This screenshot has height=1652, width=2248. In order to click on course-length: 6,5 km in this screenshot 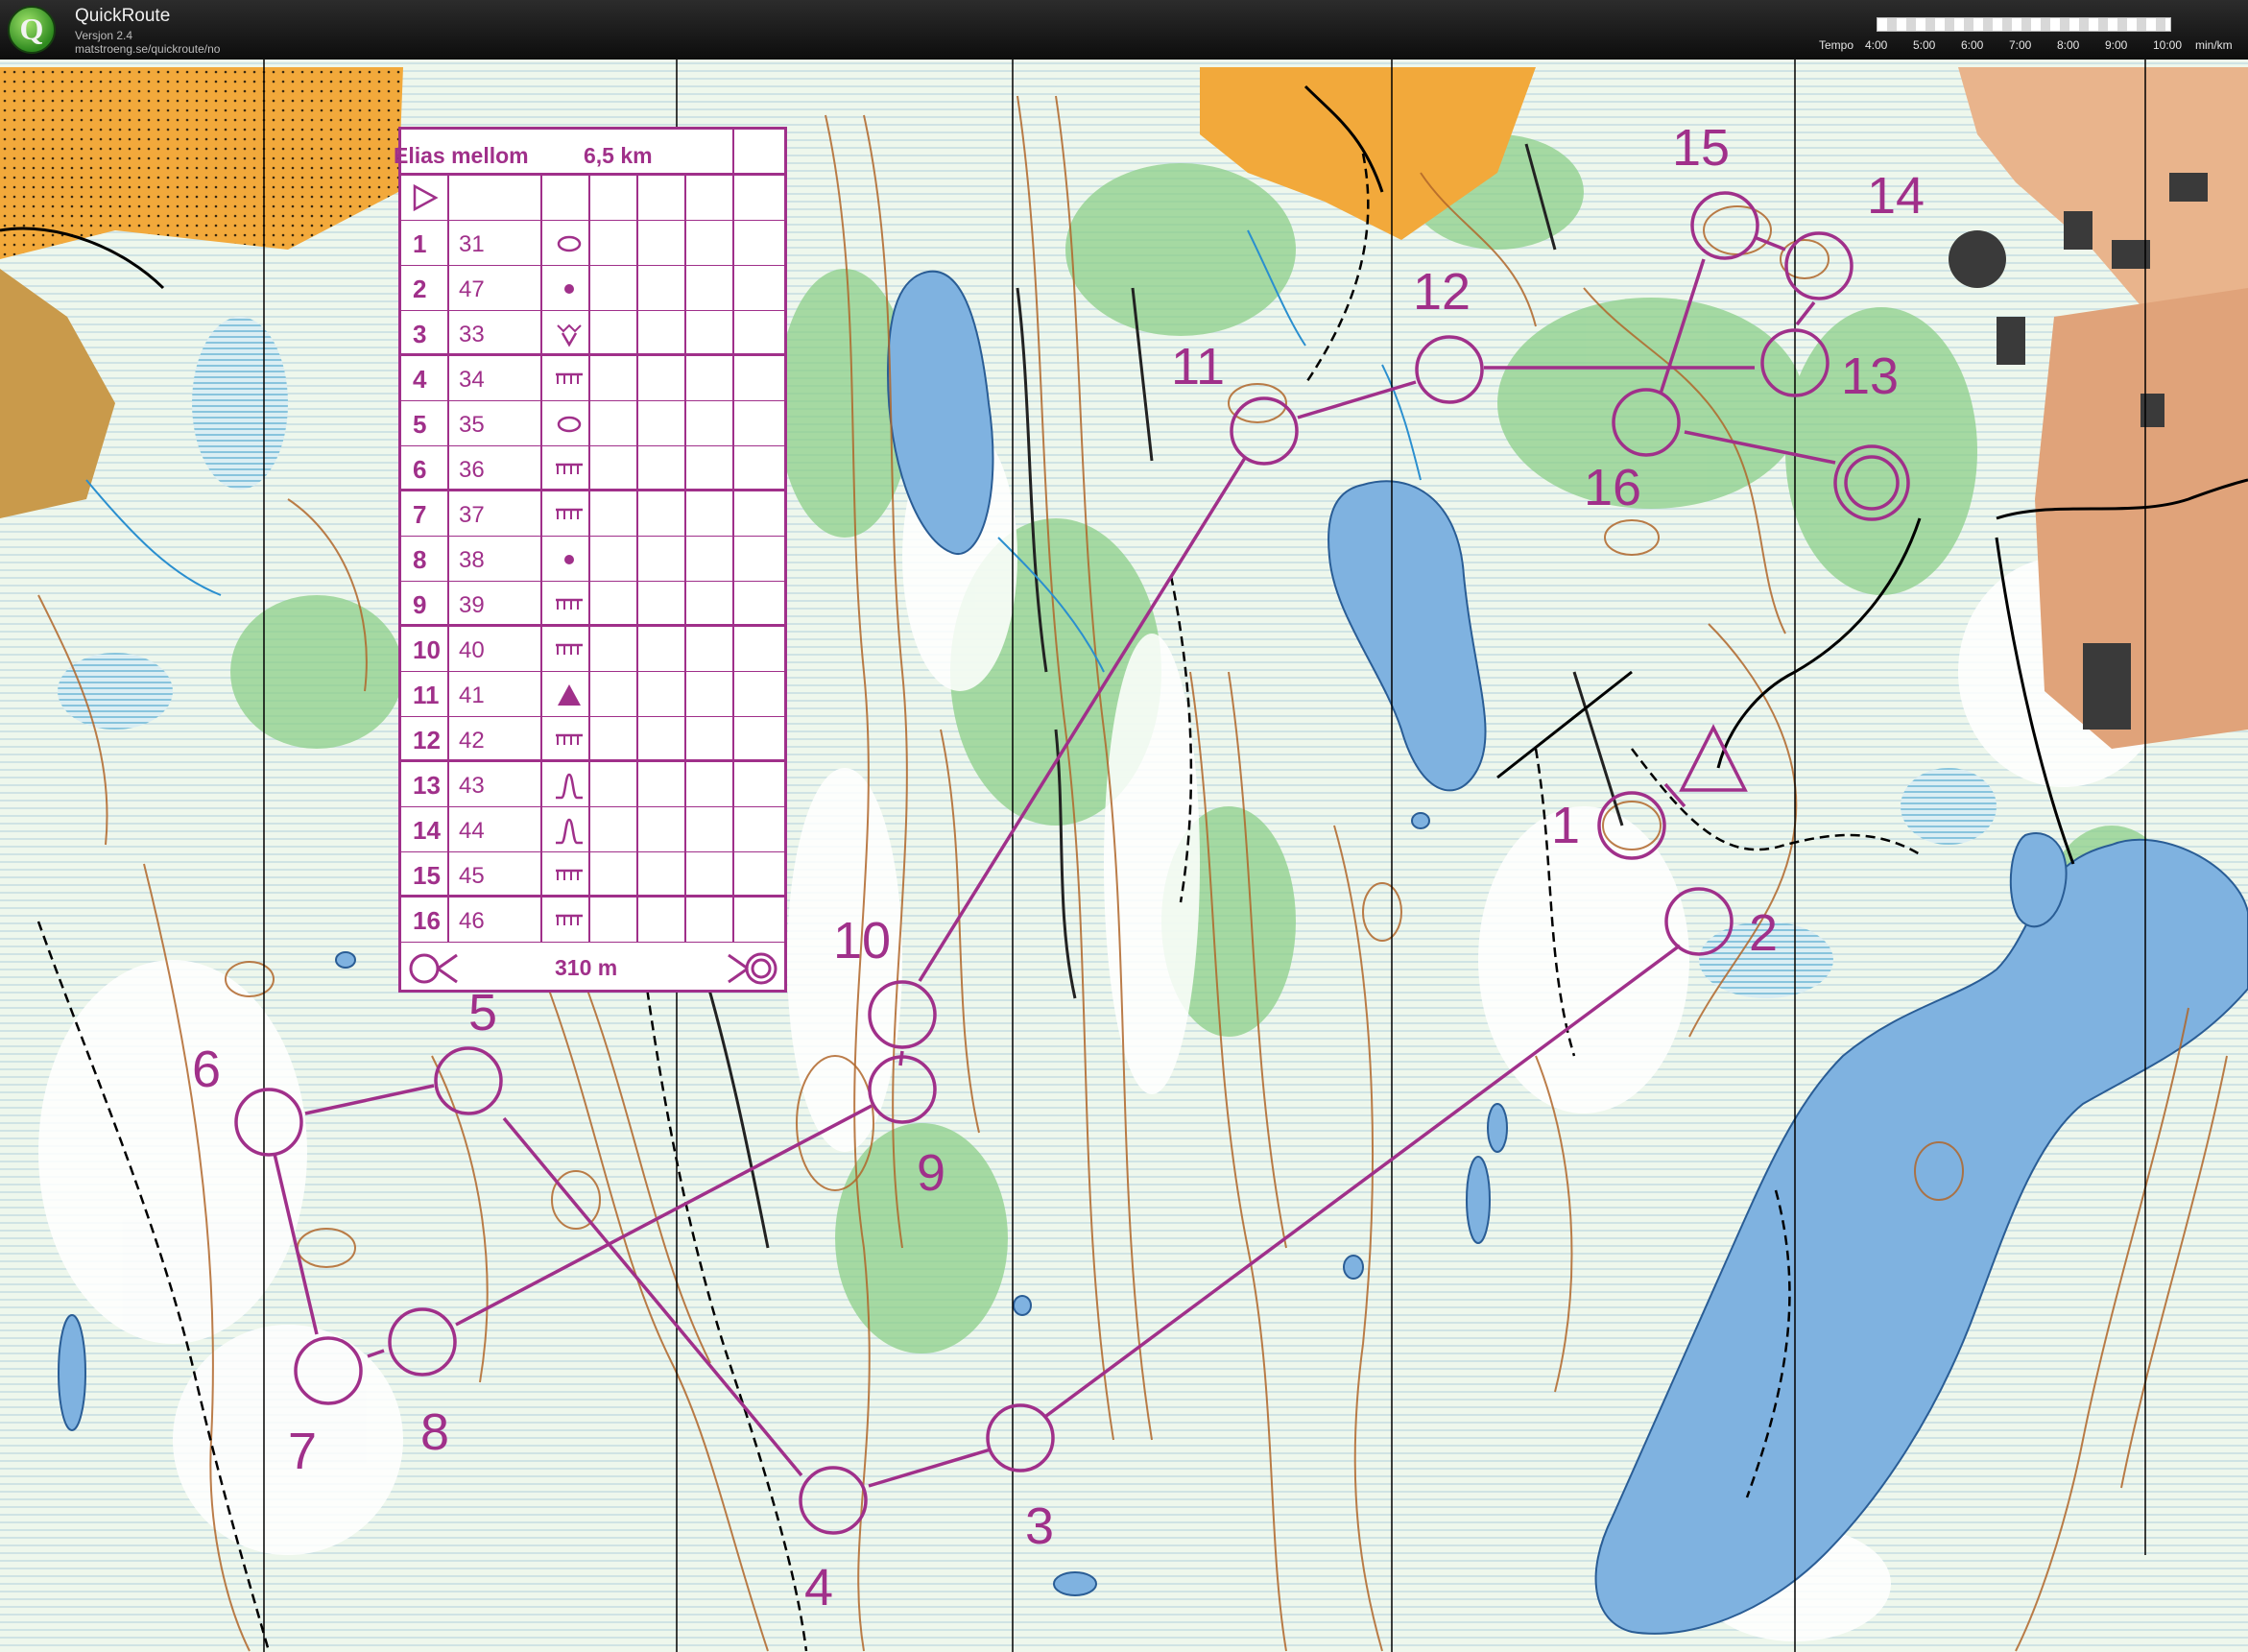, I will do `click(618, 155)`.